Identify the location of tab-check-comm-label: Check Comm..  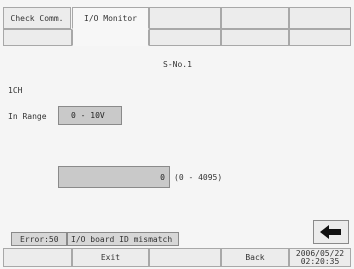
(37, 18).